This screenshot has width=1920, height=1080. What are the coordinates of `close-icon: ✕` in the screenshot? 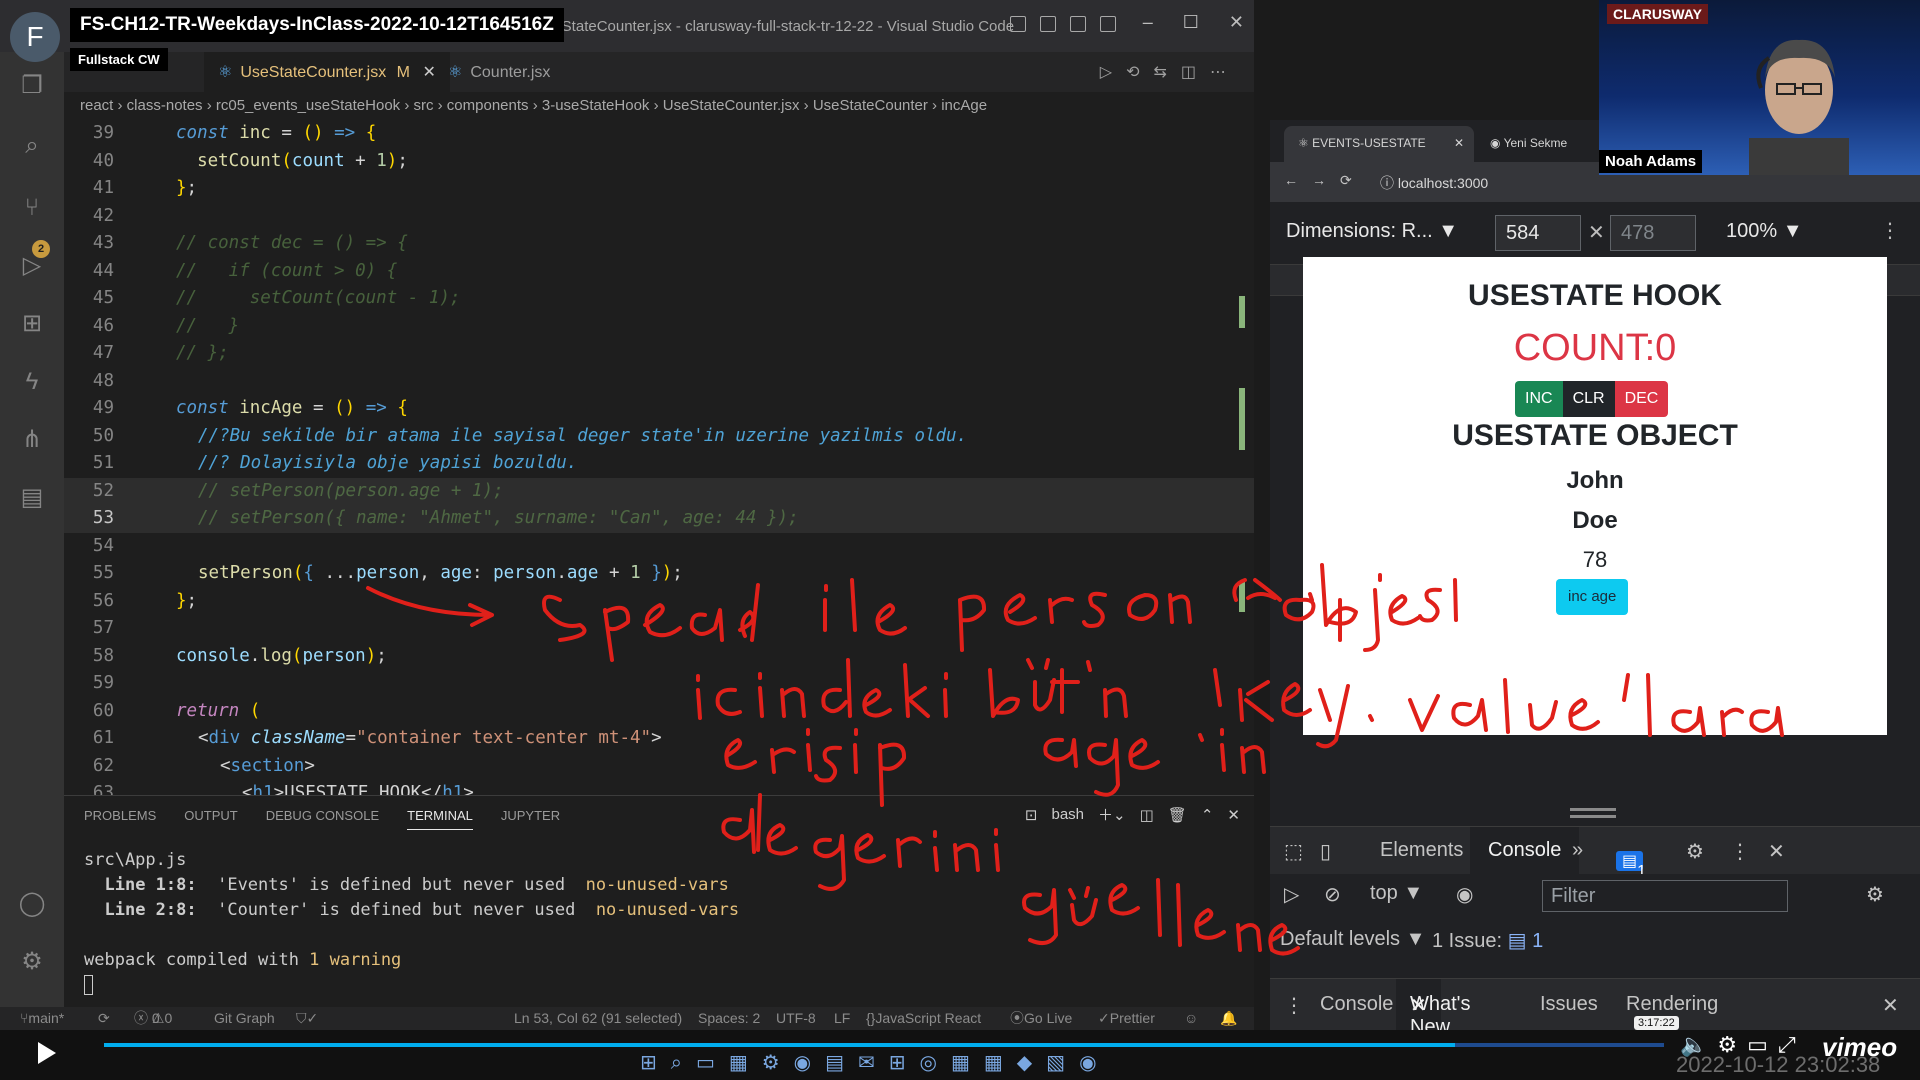 It's located at (1236, 22).